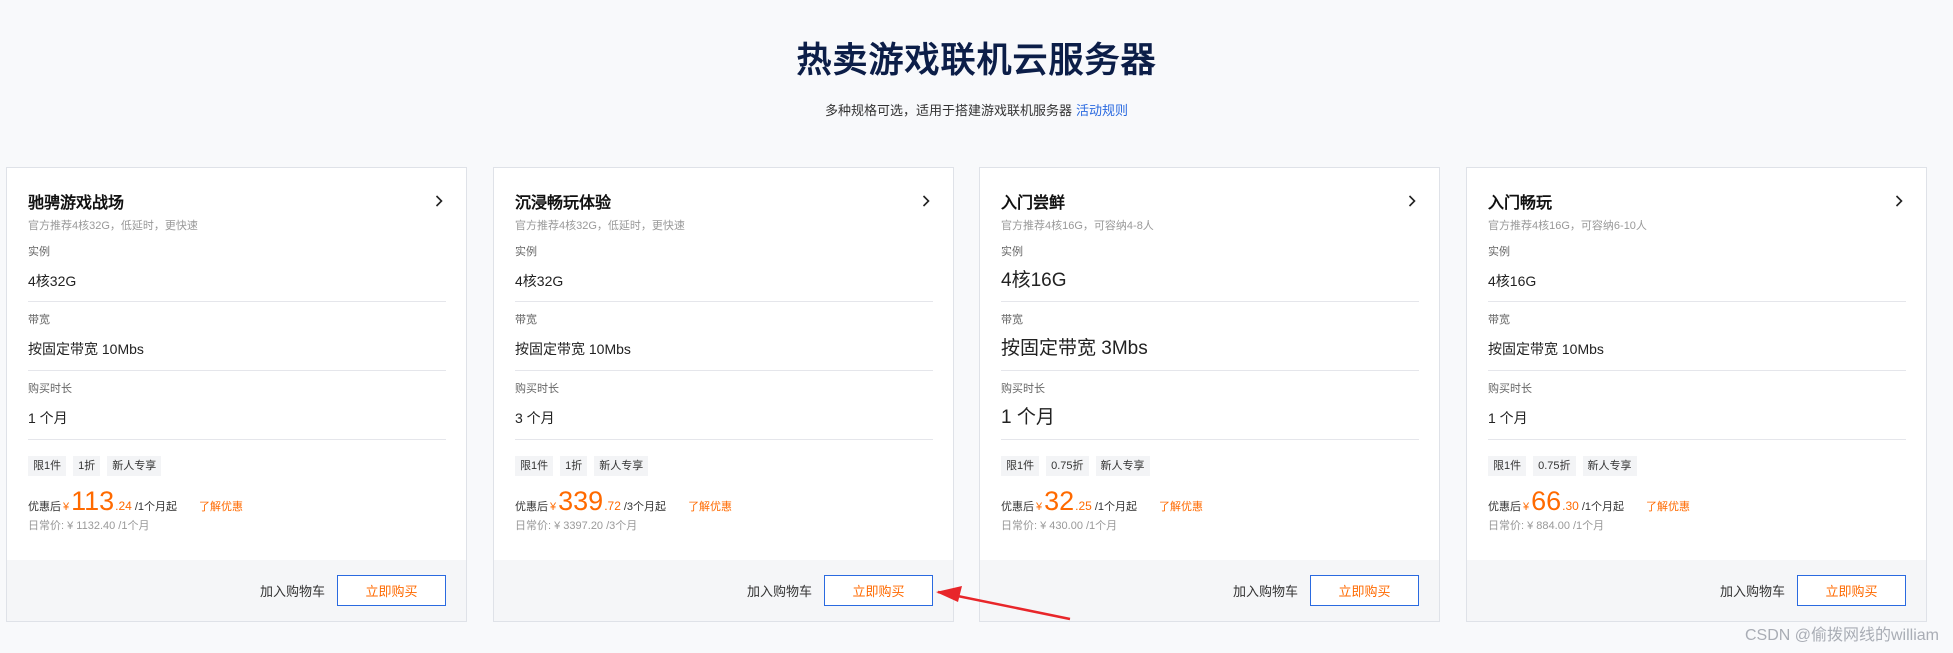  Describe the element at coordinates (1102, 110) in the screenshot. I see `activity-rules-link: 活动规则` at that location.